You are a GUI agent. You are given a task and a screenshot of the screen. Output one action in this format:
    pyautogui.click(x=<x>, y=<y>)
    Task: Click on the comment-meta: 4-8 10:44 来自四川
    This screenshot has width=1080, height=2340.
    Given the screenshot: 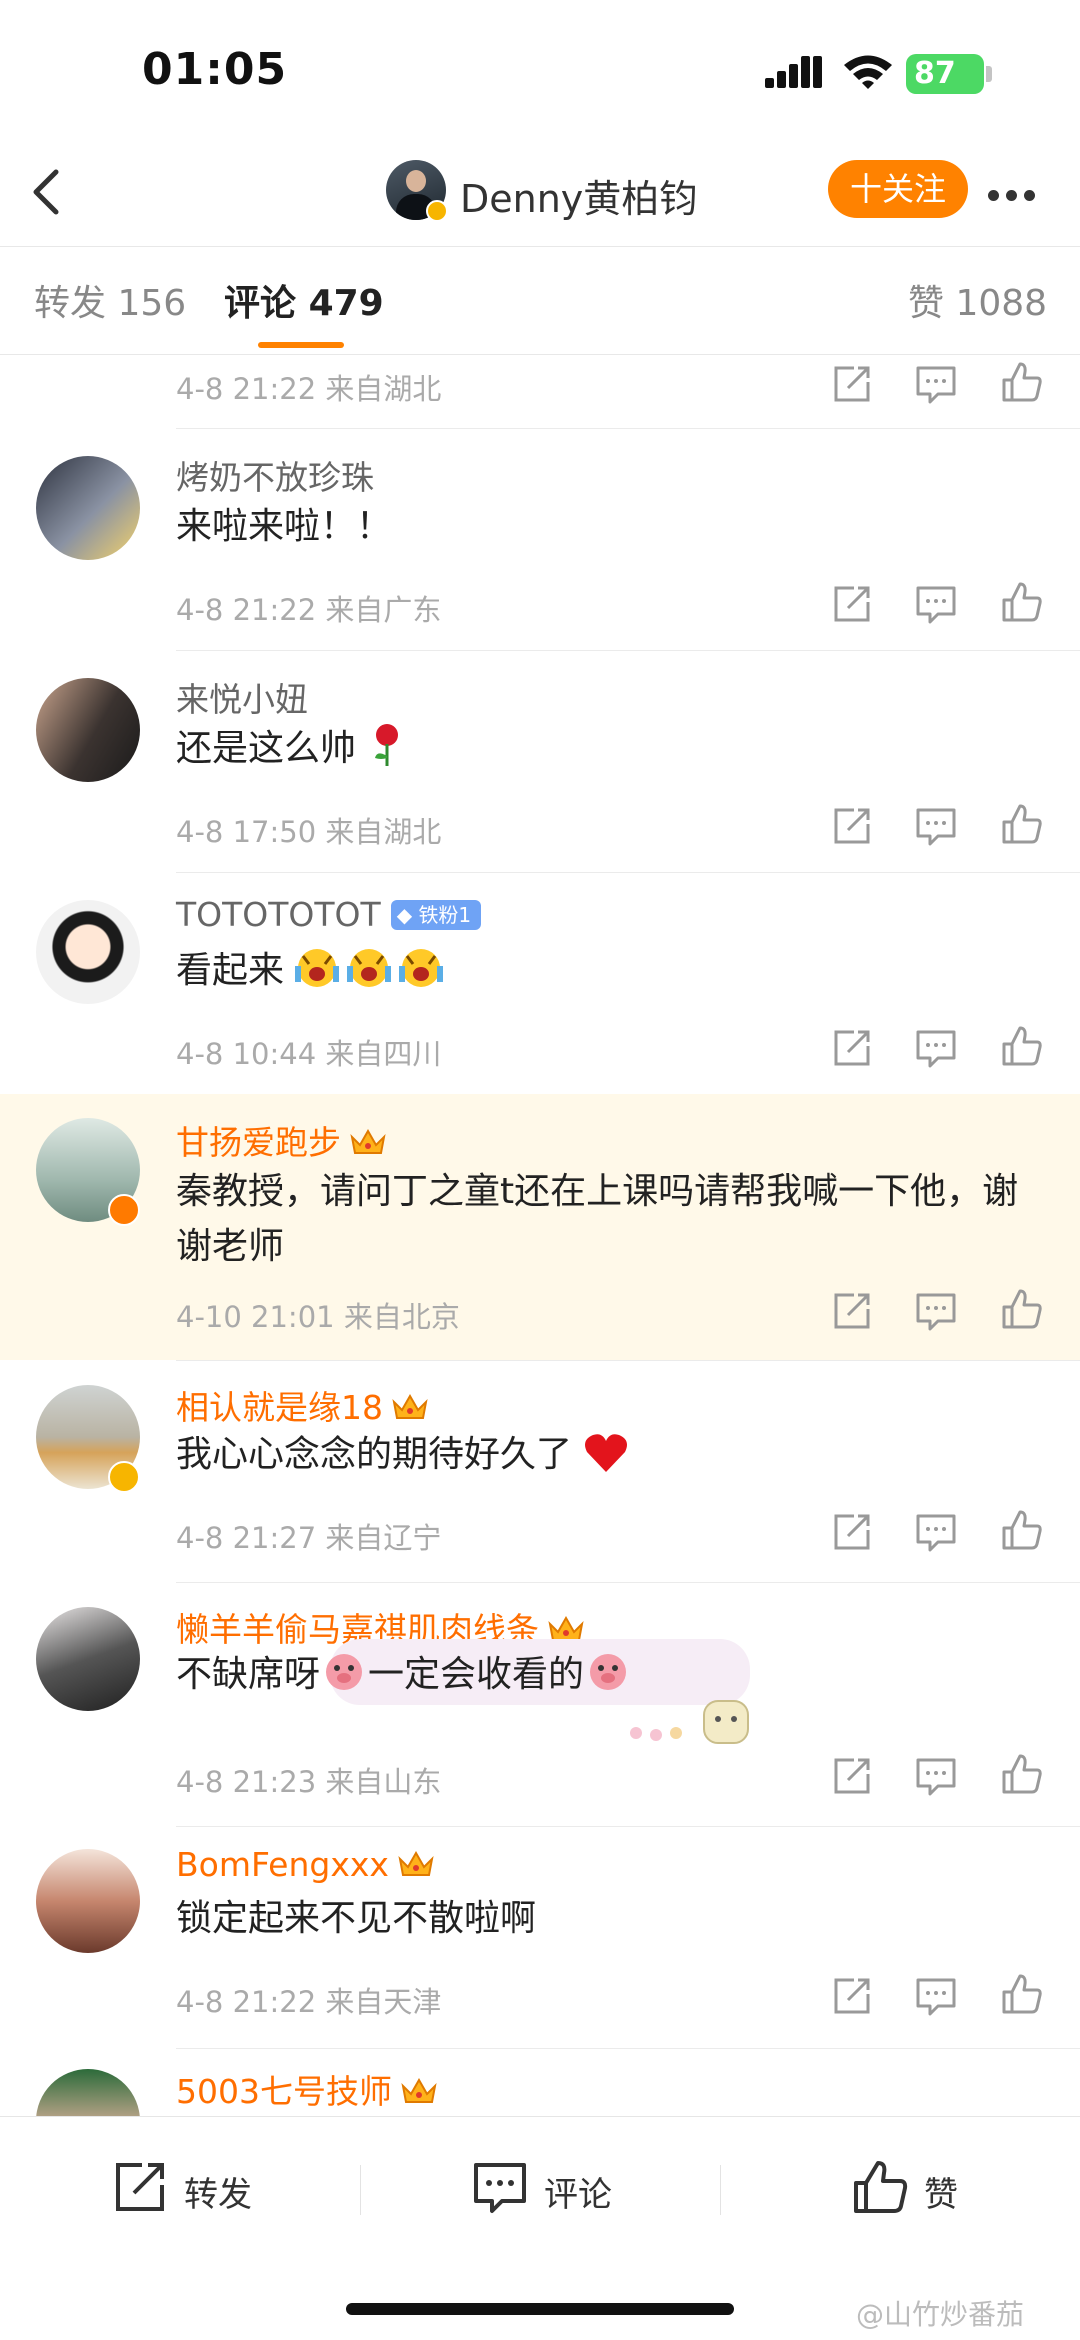 What is the action you would take?
    pyautogui.click(x=309, y=1054)
    